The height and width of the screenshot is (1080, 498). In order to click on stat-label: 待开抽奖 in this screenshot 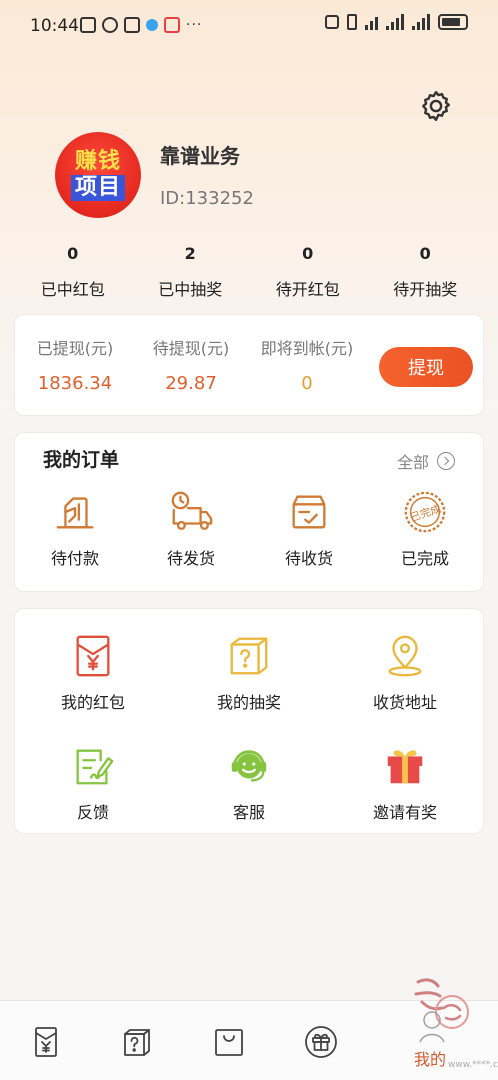, I will do `click(425, 289)`.